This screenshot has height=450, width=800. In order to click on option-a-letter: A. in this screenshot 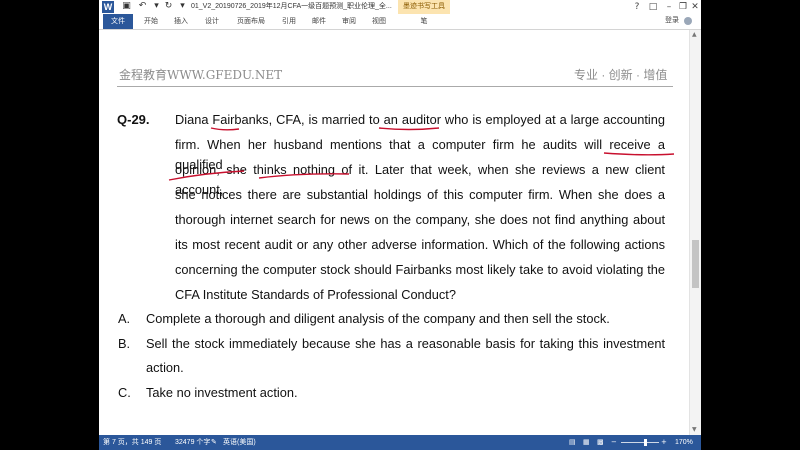, I will do `click(124, 318)`.